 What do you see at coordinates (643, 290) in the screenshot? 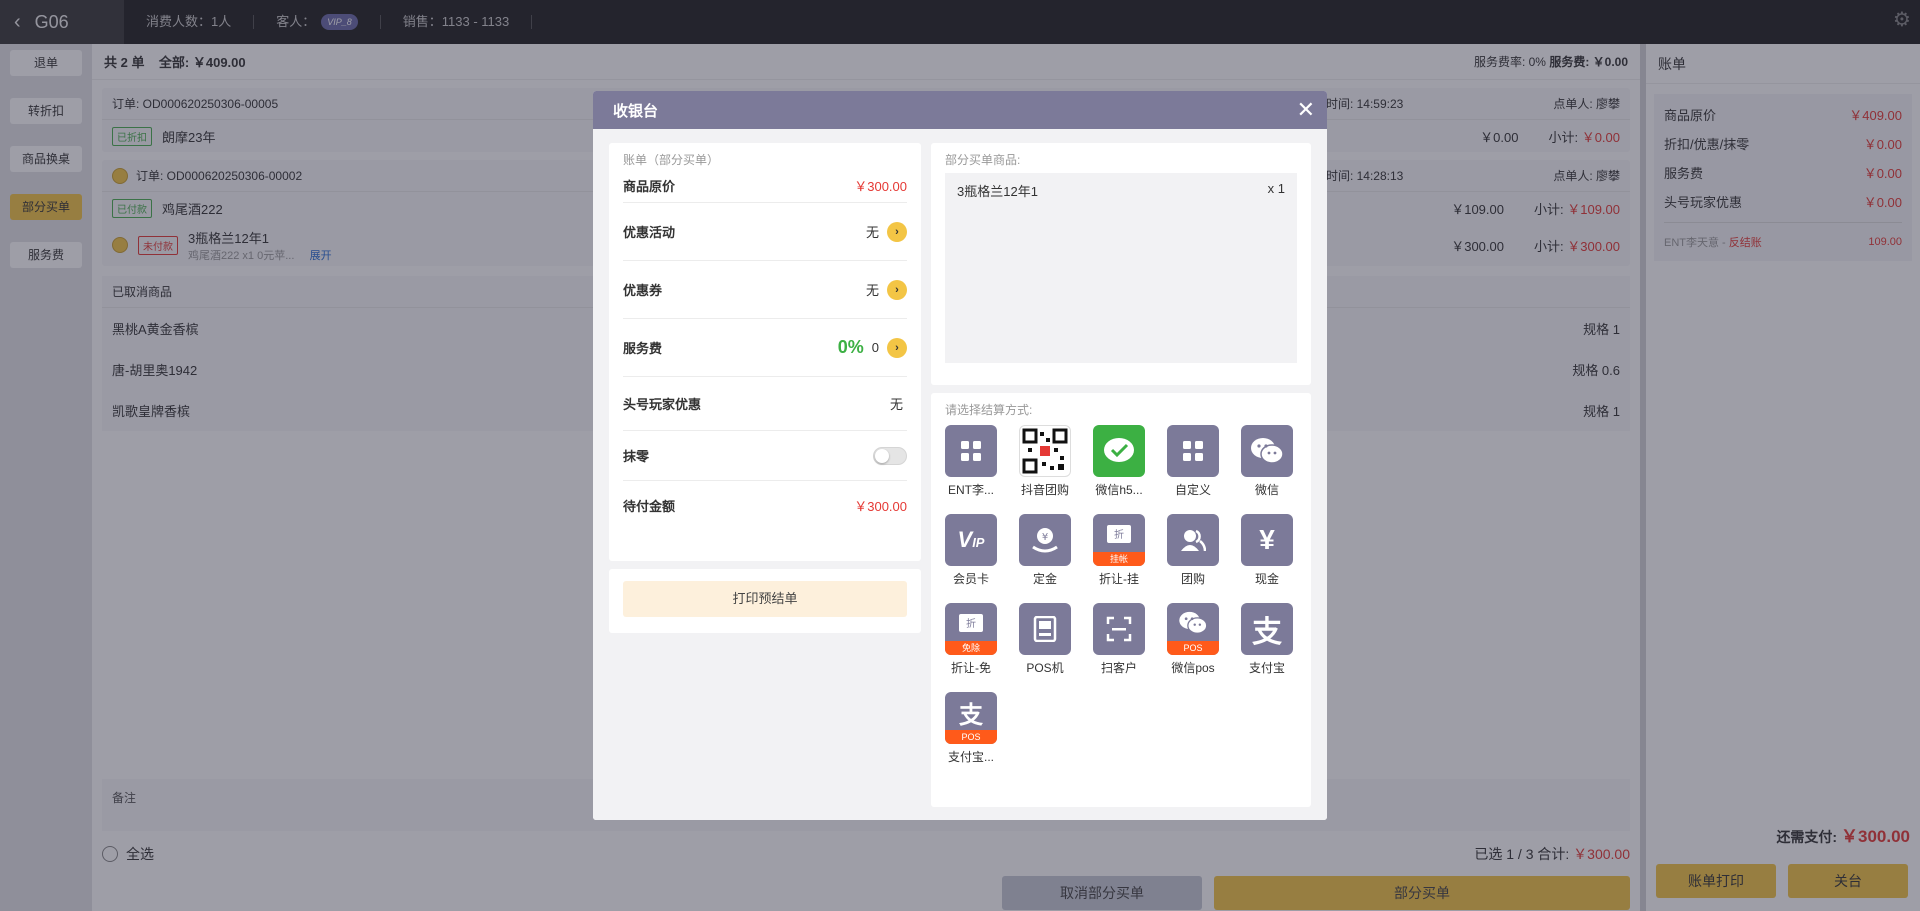
I see `coupon-label: 优惠券` at bounding box center [643, 290].